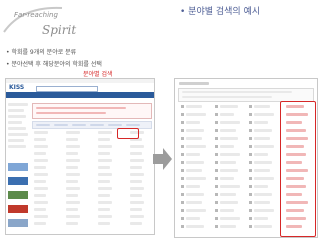  I want to click on bullet-2: • 분야선택 후 해당분야의 학회를 선택, so click(54, 64).